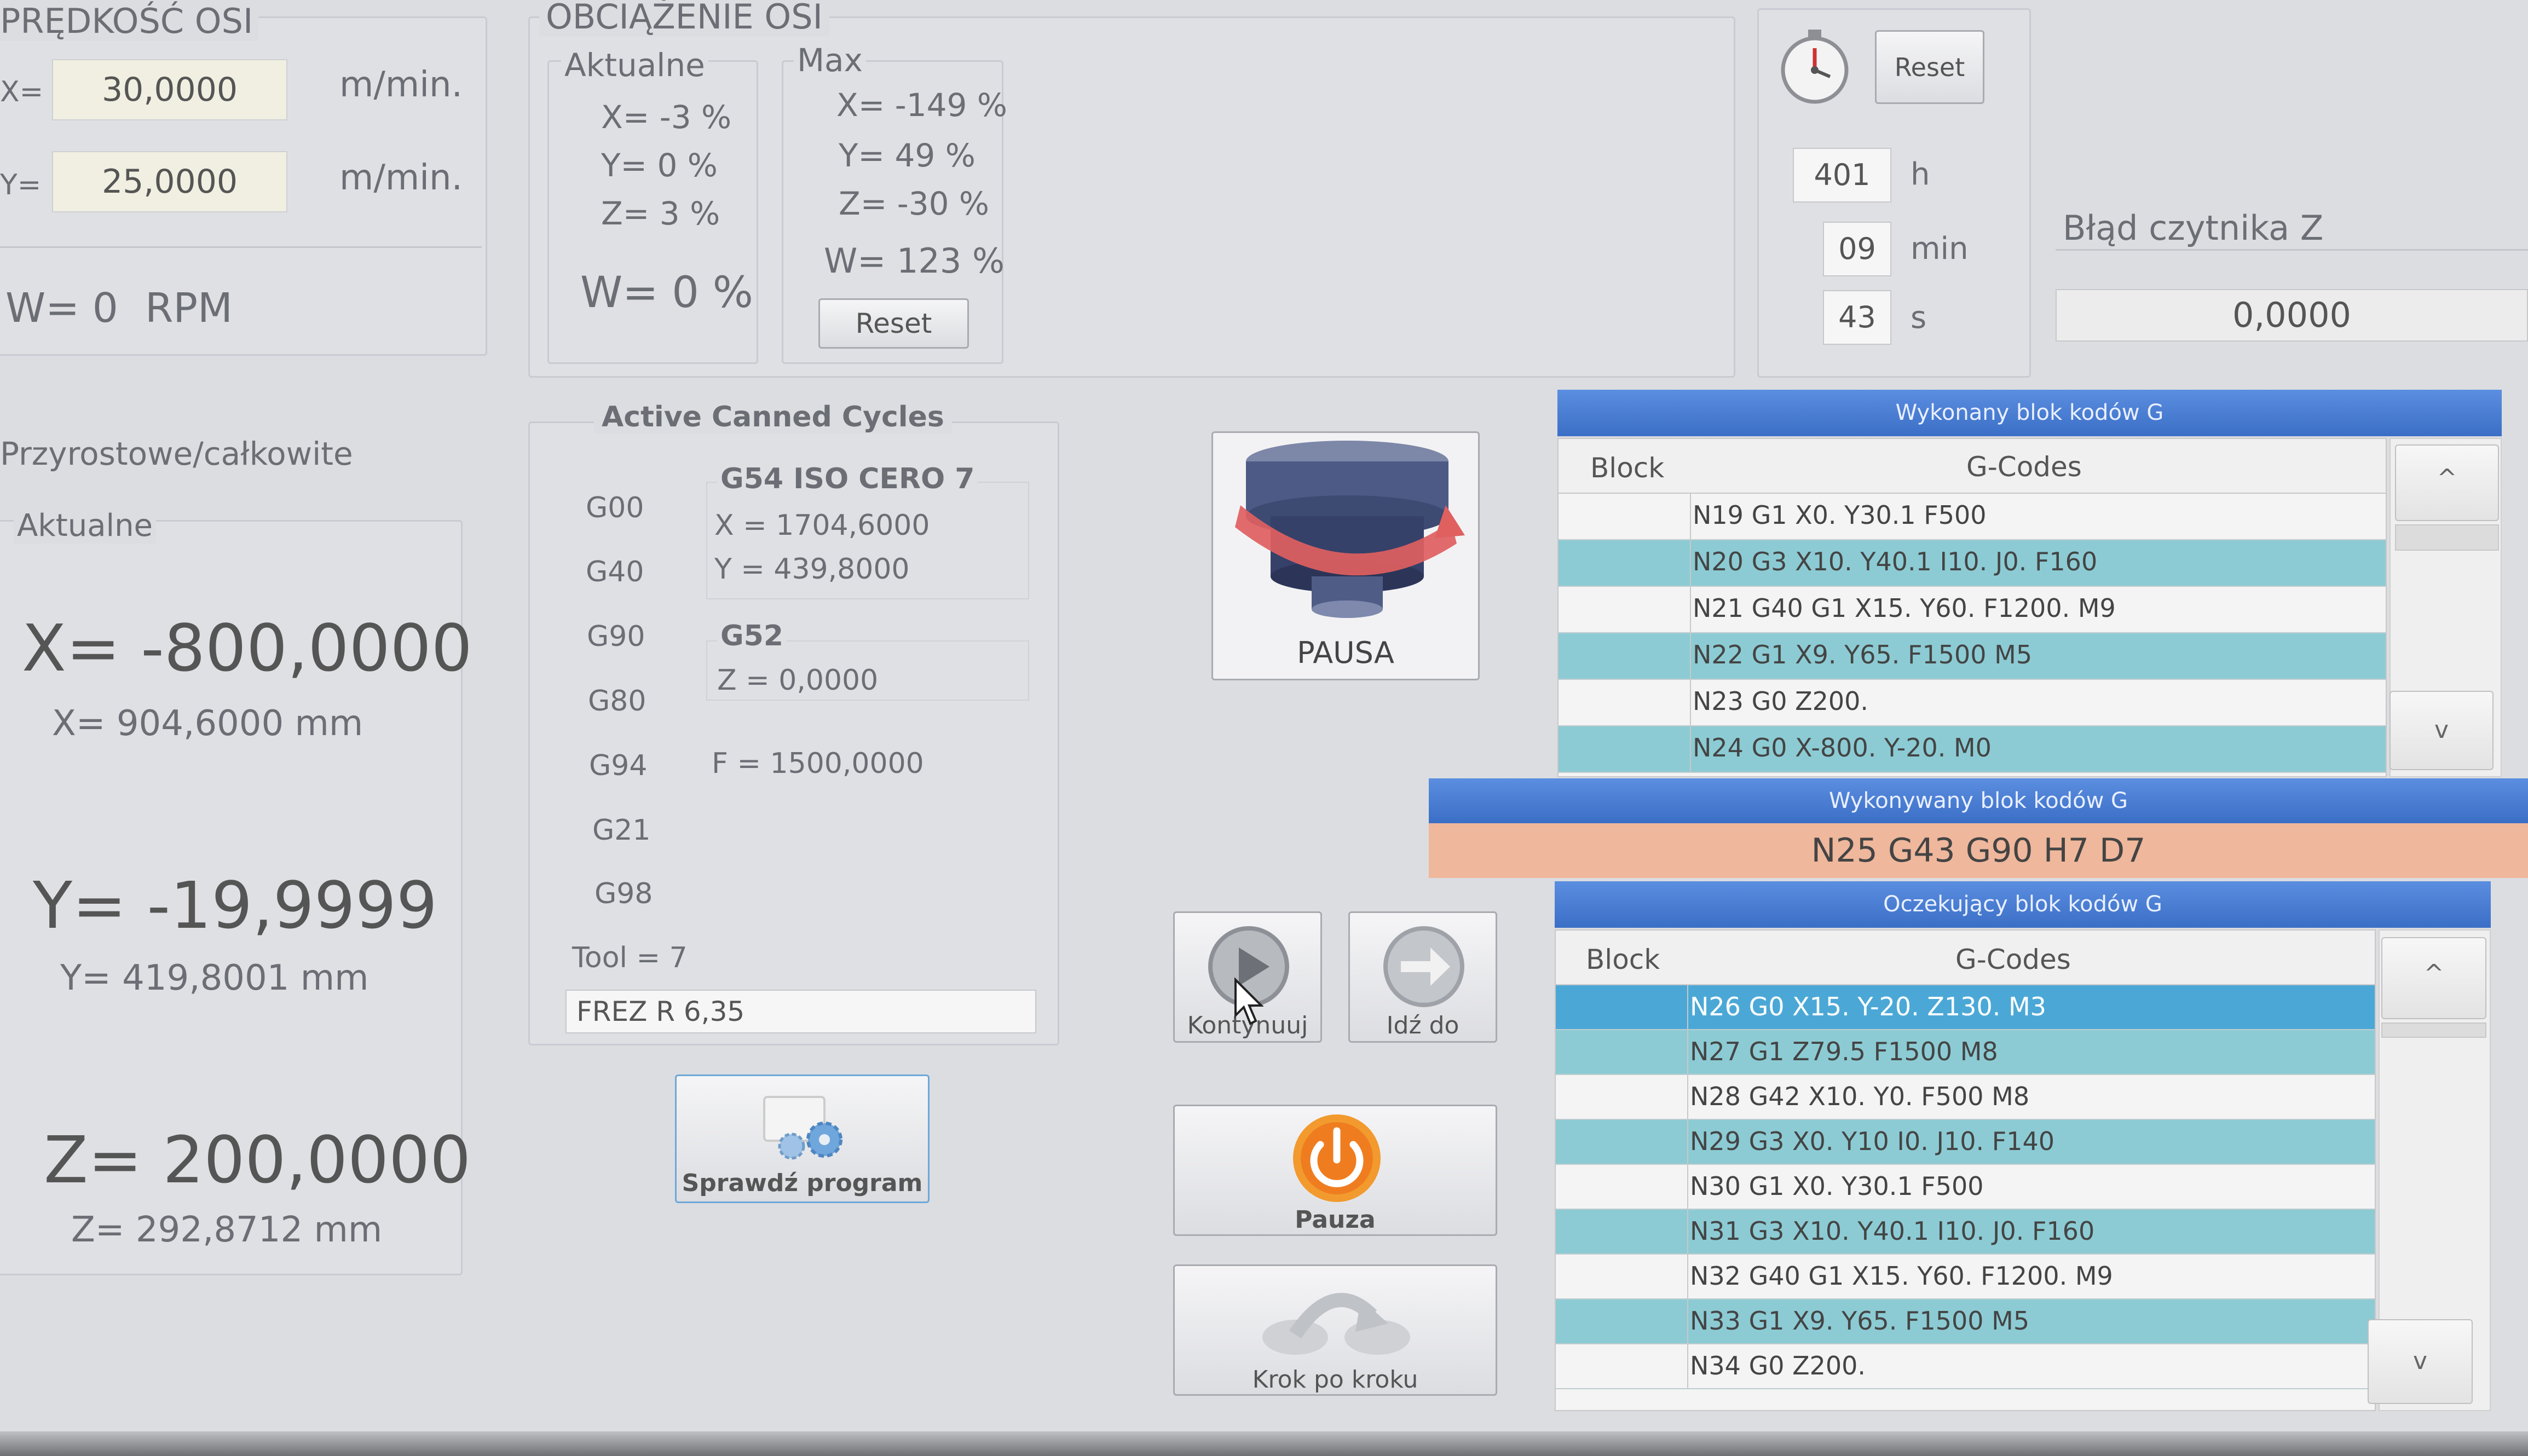 This screenshot has width=2528, height=1456. What do you see at coordinates (893, 323) in the screenshot?
I see `load-reset-button: Reset` at bounding box center [893, 323].